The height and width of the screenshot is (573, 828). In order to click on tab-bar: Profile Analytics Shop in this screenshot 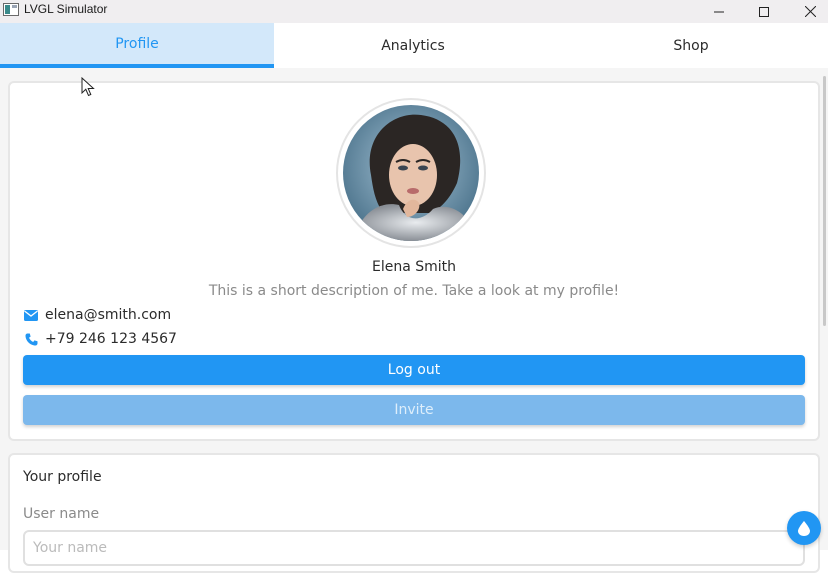, I will do `click(414, 45)`.